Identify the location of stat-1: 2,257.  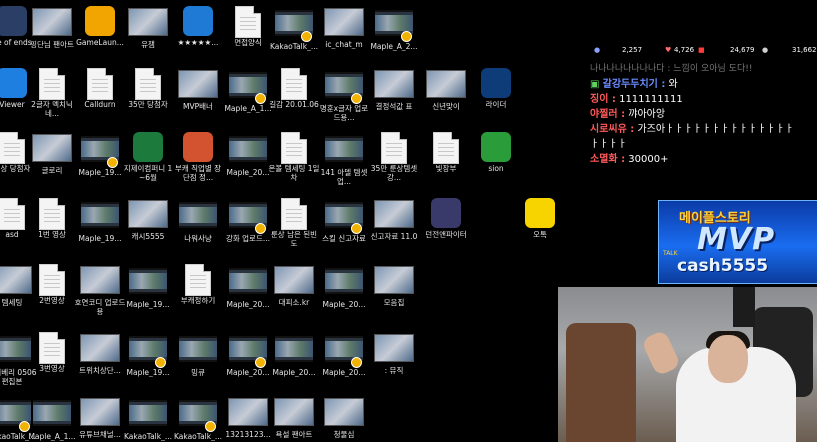
(632, 50).